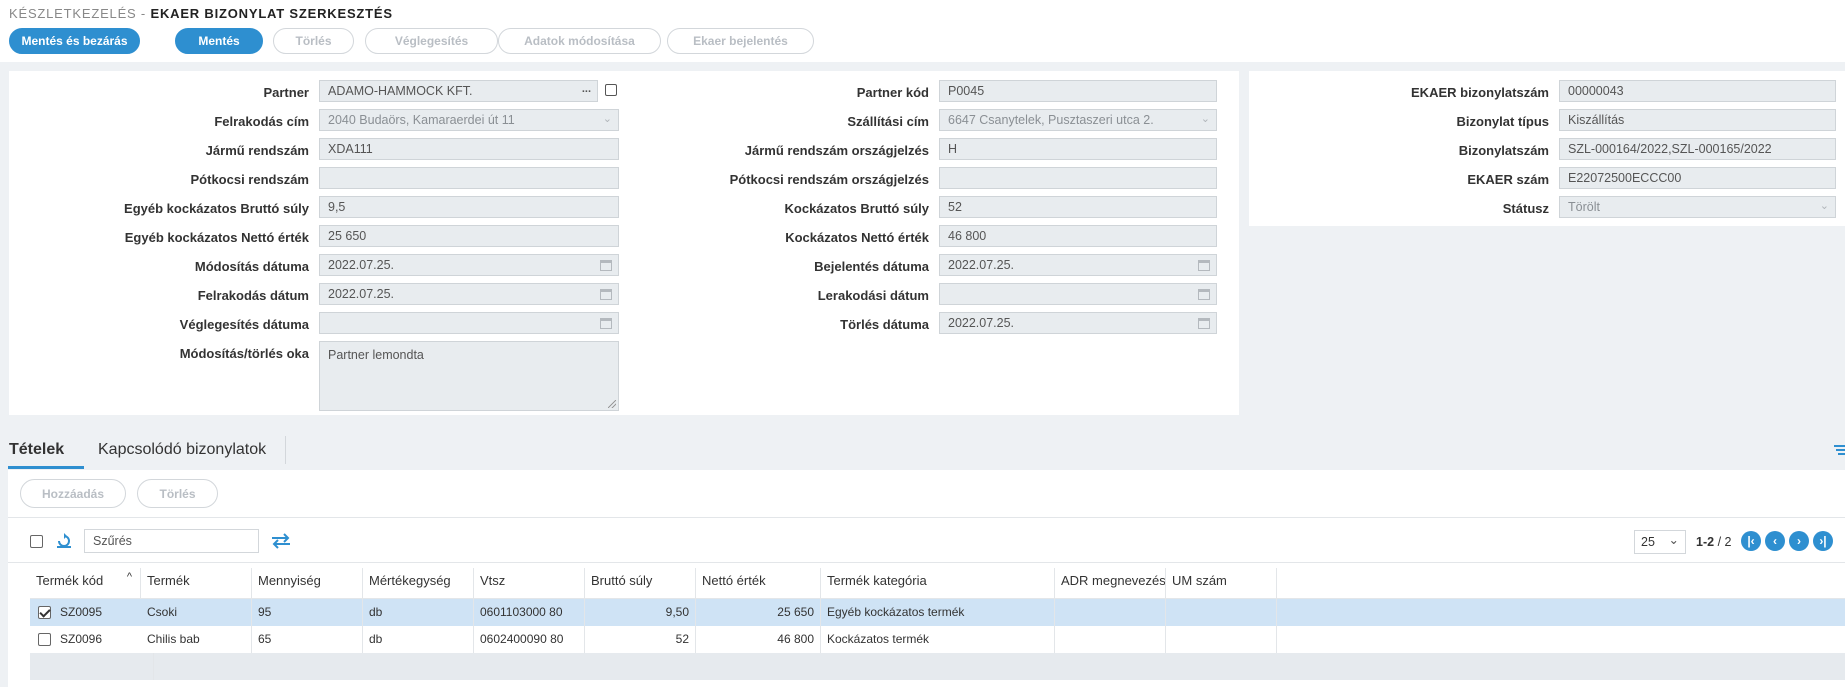  What do you see at coordinates (376, 355) in the screenshot?
I see `reason-value: Partner lemondta` at bounding box center [376, 355].